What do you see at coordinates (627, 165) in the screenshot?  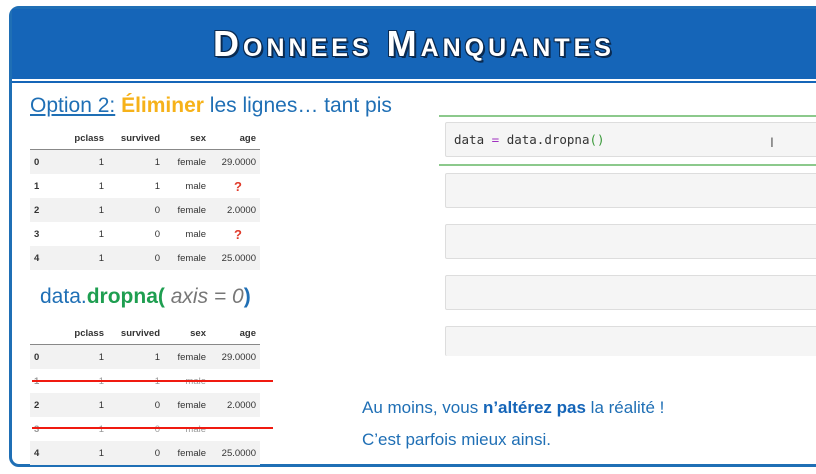 I see `active-cell-border-bottom` at bounding box center [627, 165].